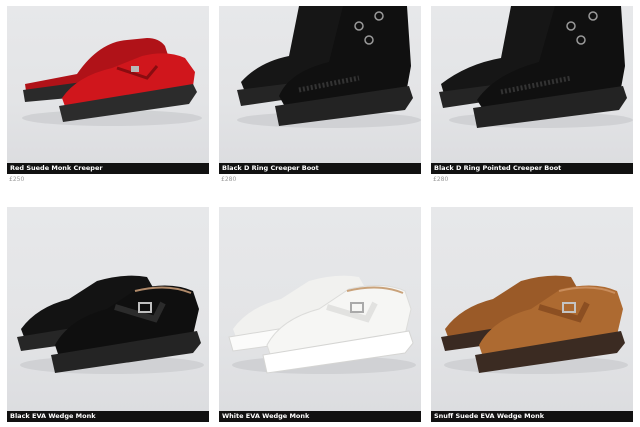  I want to click on snuff-suede-eva-wedge-monk-icon, so click(534, 324).